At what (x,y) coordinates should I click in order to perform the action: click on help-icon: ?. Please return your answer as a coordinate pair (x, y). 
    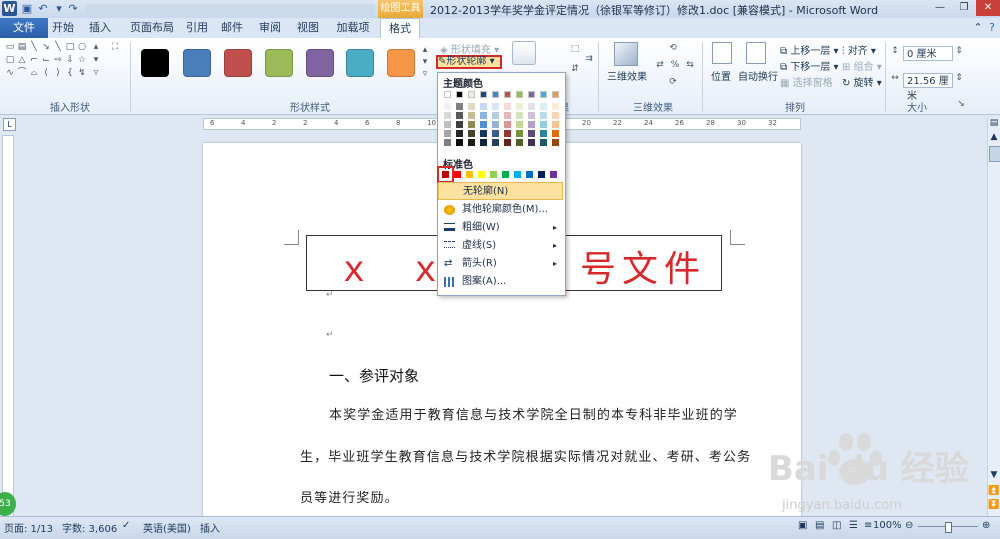
    Looking at the image, I should click on (992, 28).